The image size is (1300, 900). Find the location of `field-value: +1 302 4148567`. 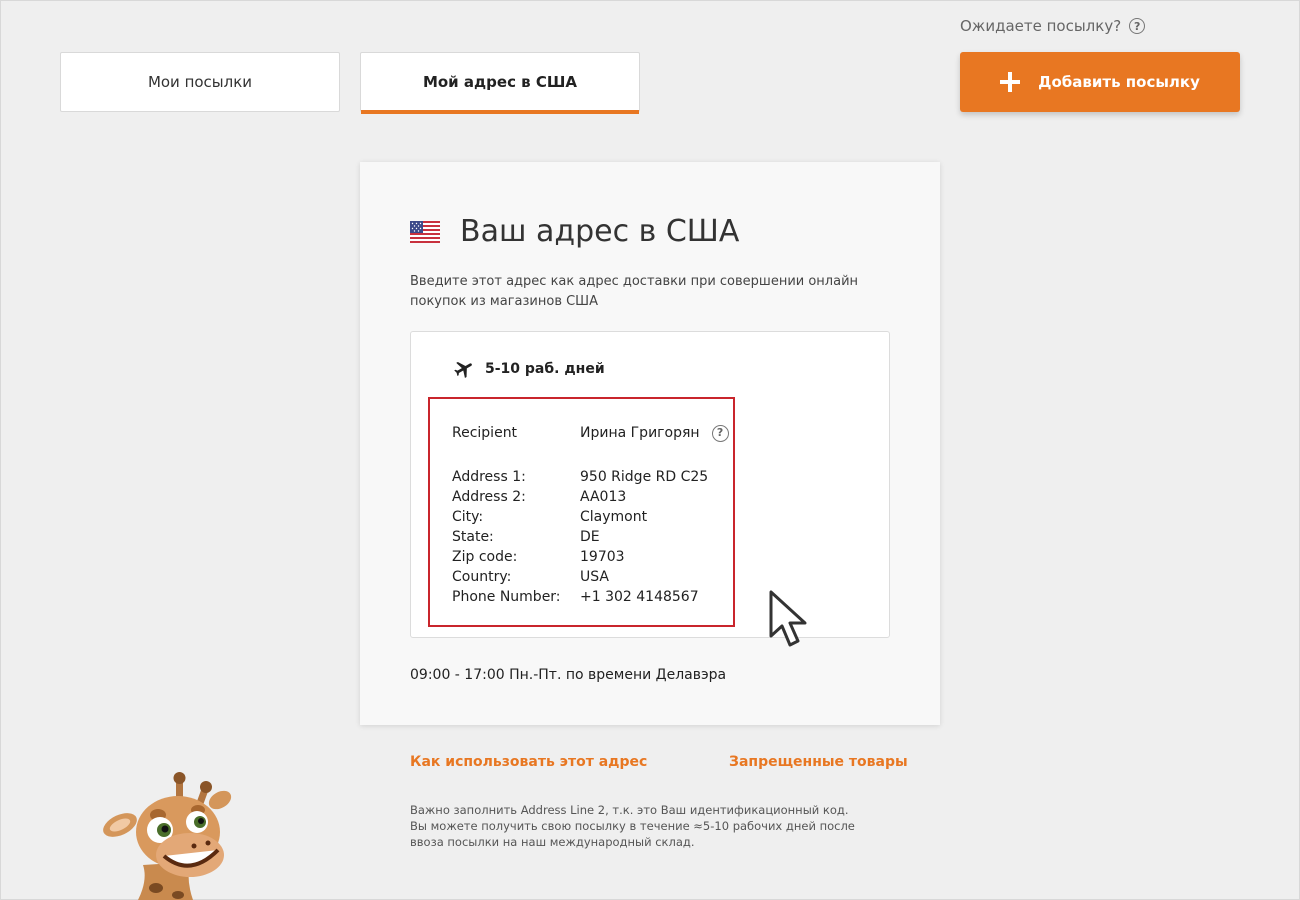

field-value: +1 302 4148567 is located at coordinates (639, 597).